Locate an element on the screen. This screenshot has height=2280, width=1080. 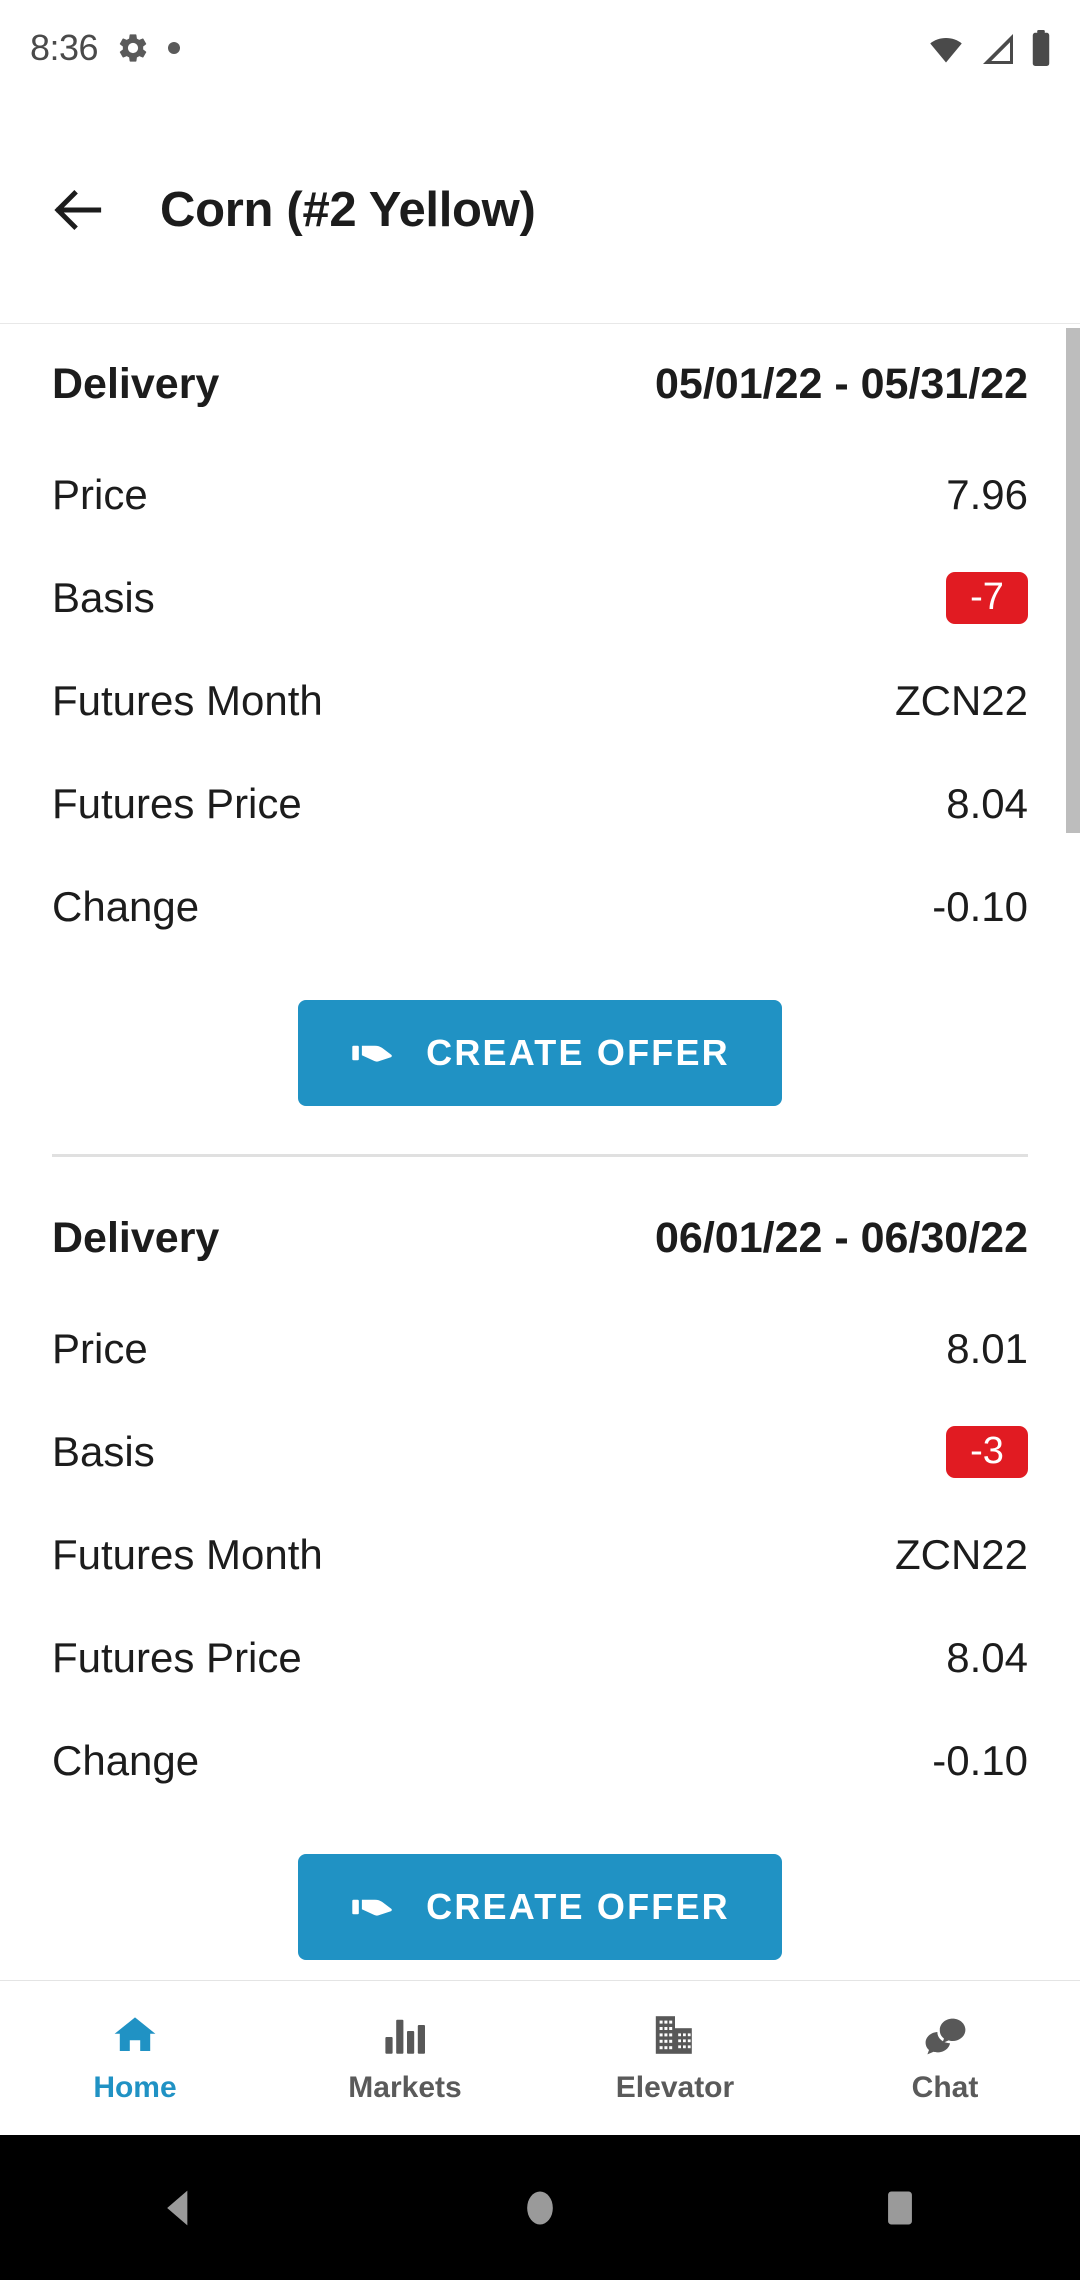
cellular-signal-icon is located at coordinates (998, 49).